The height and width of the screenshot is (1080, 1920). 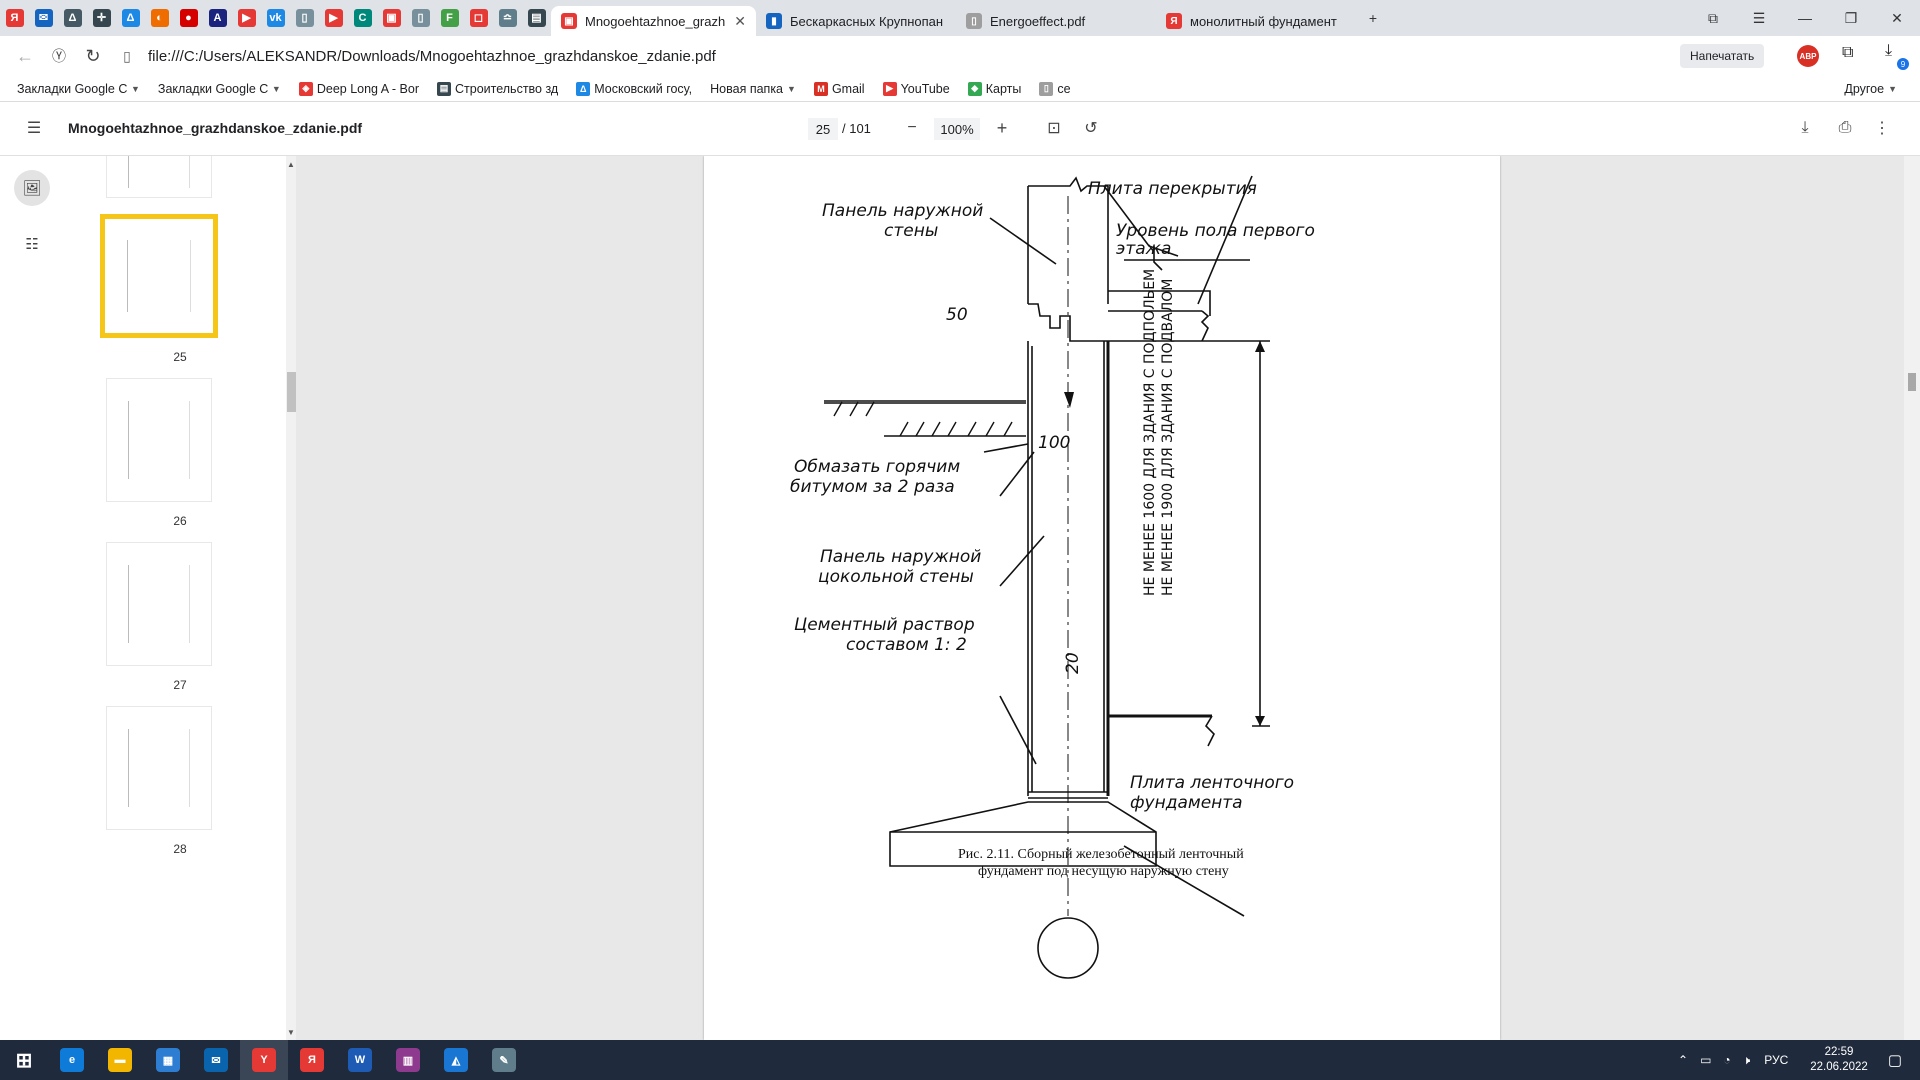 I want to click on paint-app: ✎, so click(x=504, y=1060).